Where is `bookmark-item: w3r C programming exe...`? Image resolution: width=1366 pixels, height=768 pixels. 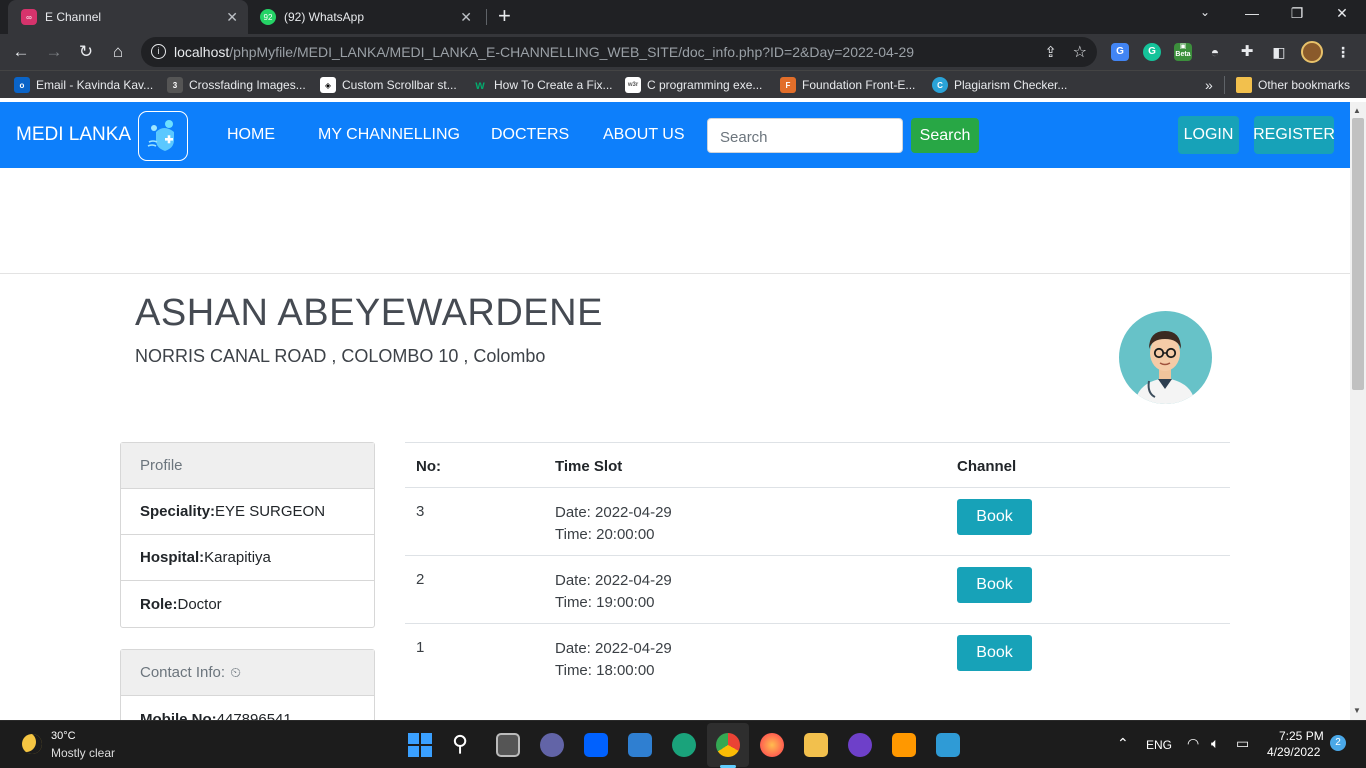 bookmark-item: w3r C programming exe... is located at coordinates (693, 85).